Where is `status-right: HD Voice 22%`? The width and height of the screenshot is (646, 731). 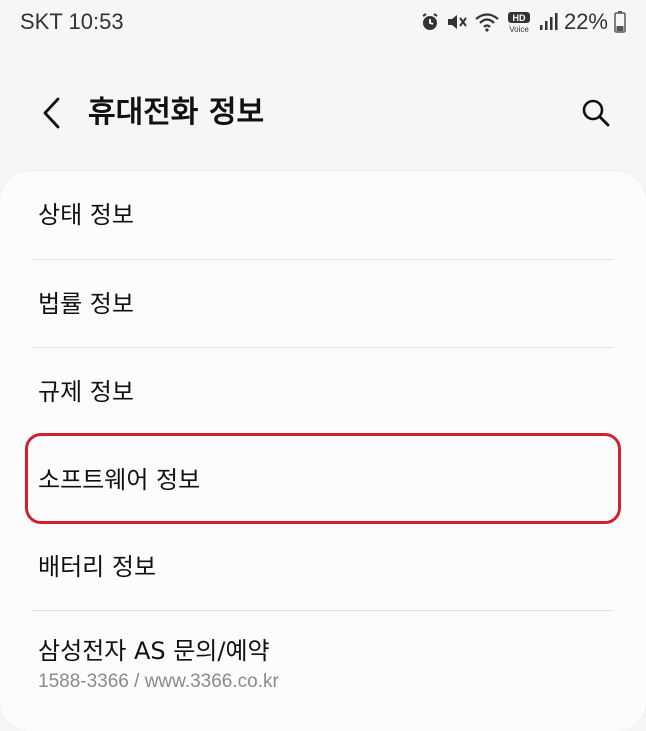
status-right: HD Voice 22% is located at coordinates (523, 22).